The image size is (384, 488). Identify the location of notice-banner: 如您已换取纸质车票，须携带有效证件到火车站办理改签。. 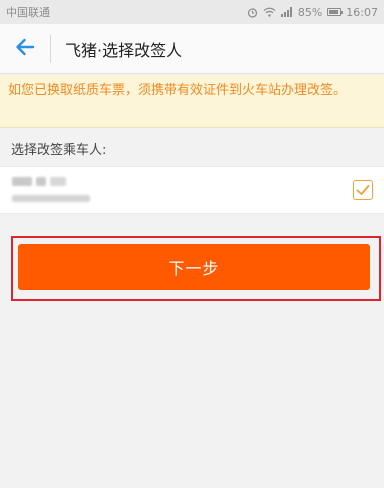
(192, 101).